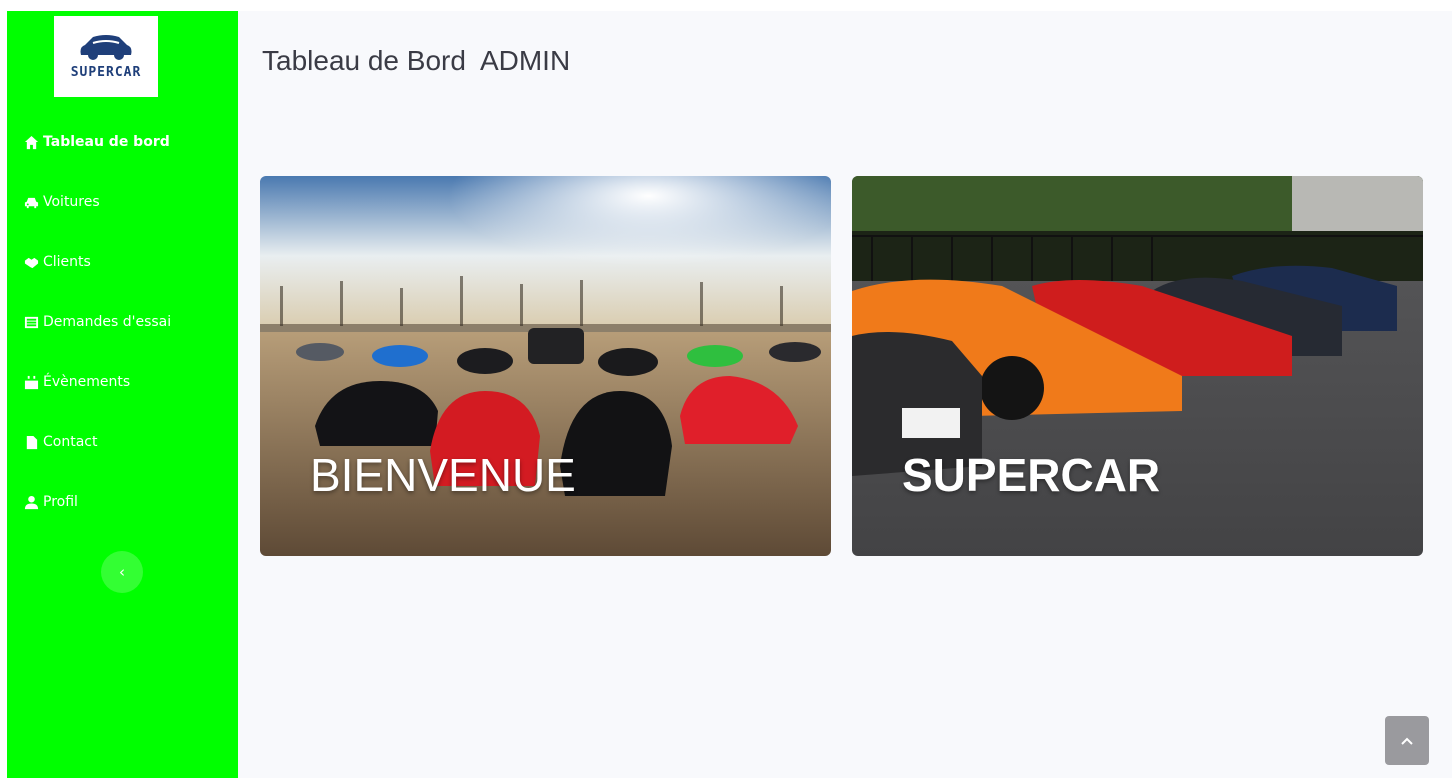 The image size is (1452, 778). Describe the element at coordinates (106, 142) in the screenshot. I see `sidebar-item-label: Tableau de bord` at that location.